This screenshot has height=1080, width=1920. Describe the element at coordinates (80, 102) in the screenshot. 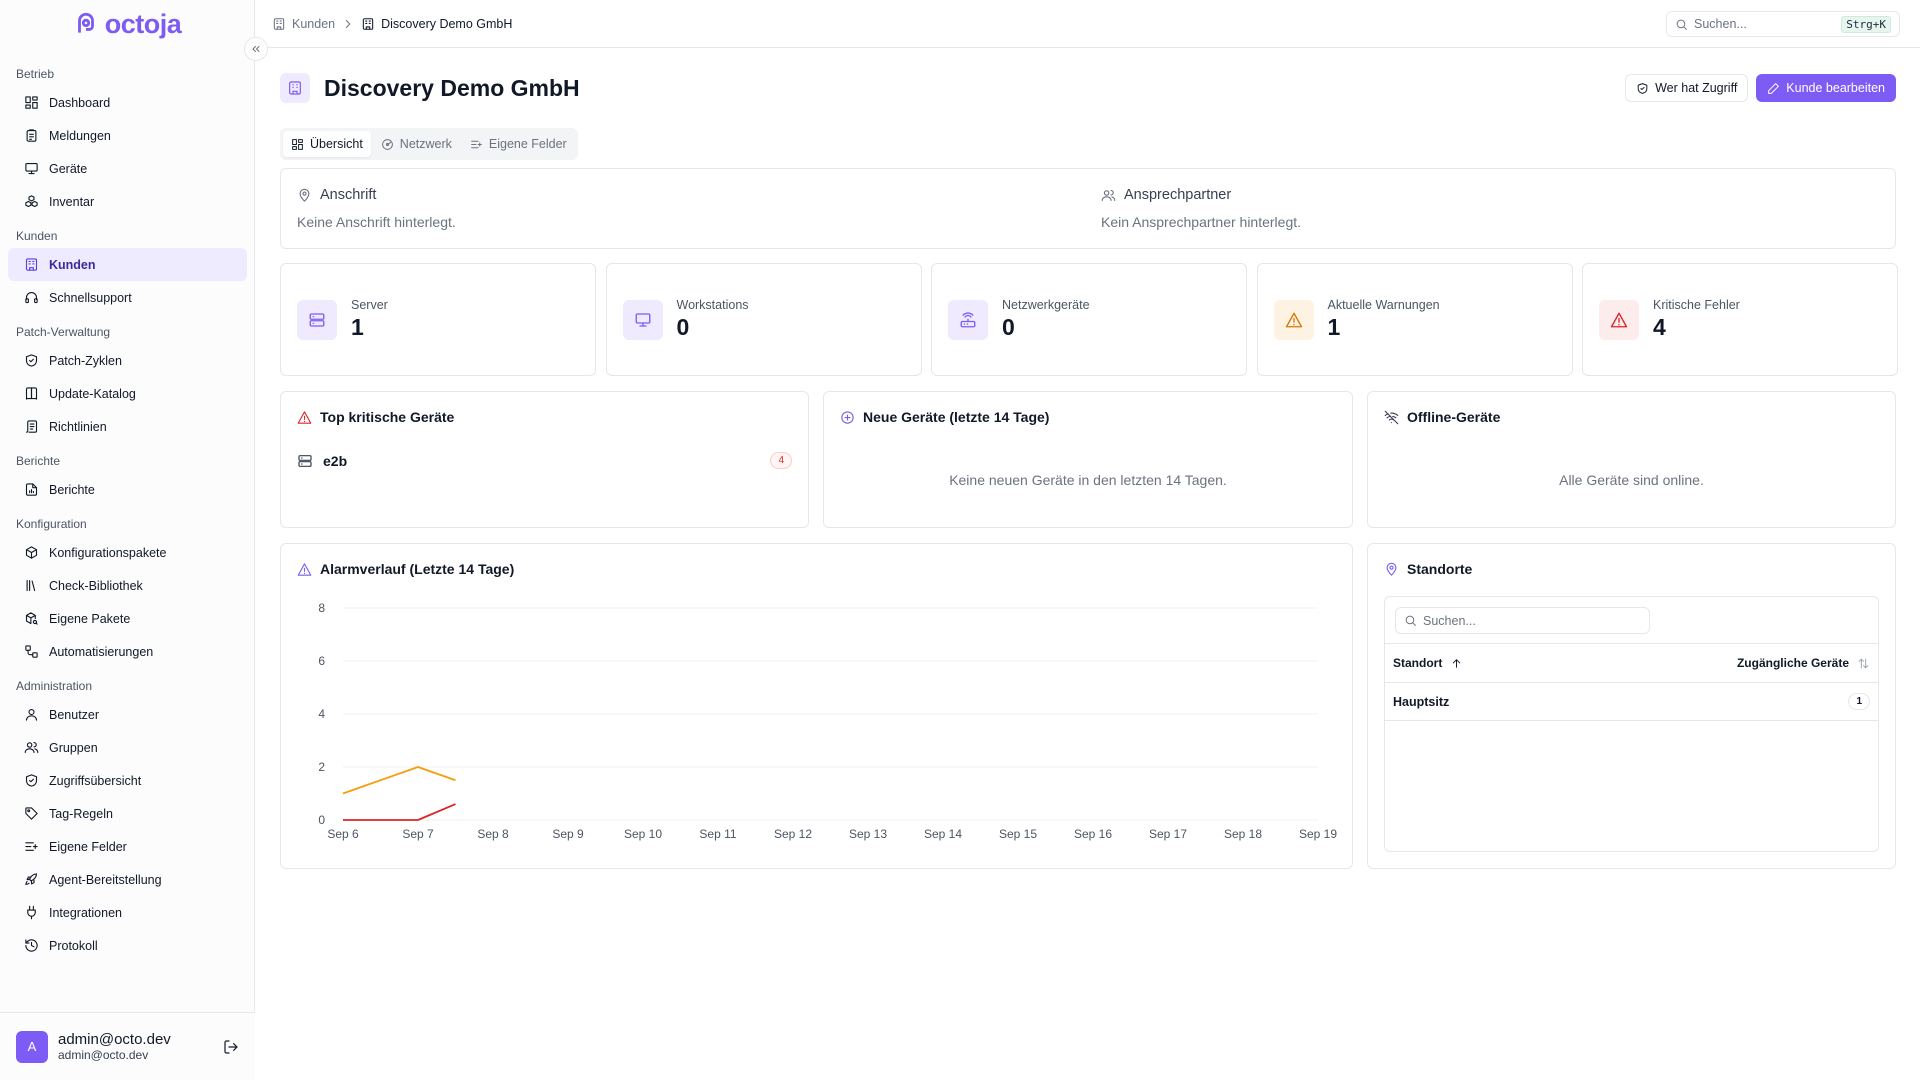

I see `sidebar-item-label: Dashboard` at that location.